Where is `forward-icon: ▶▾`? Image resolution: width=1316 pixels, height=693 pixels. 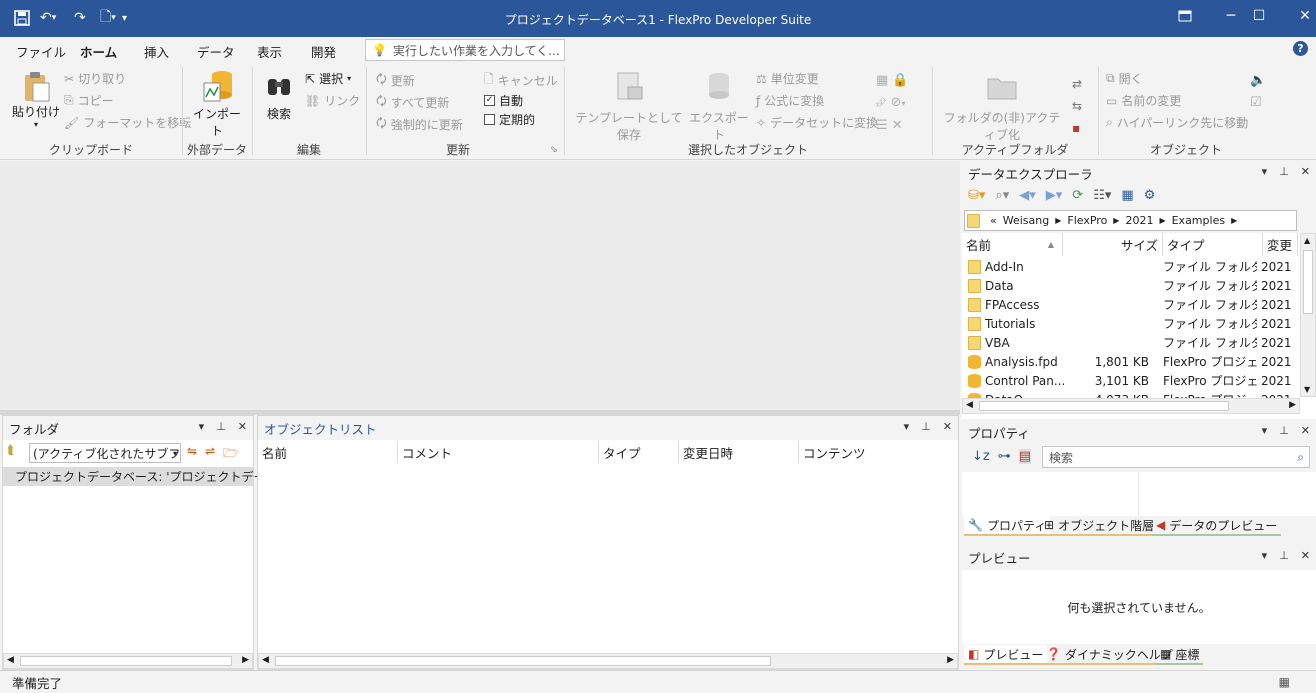 forward-icon: ▶▾ is located at coordinates (1054, 195).